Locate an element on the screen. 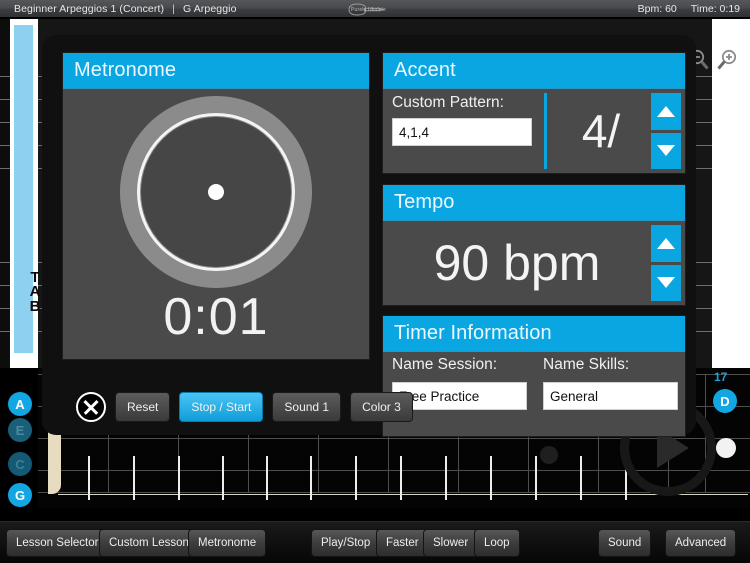 This screenshot has height=563, width=750. metronome-dial is located at coordinates (216, 192).